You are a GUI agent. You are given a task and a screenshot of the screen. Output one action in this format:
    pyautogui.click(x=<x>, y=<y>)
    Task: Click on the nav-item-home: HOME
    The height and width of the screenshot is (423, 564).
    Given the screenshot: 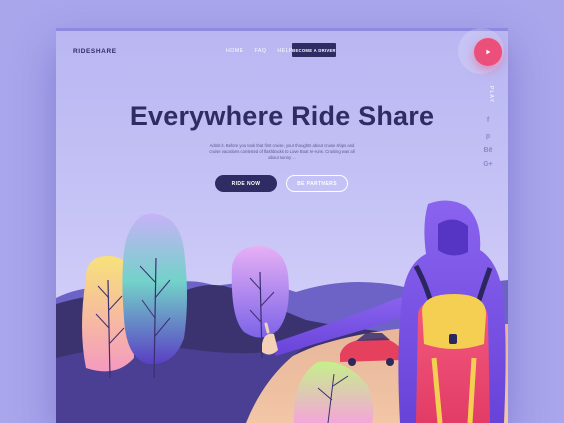 What is the action you would take?
    pyautogui.click(x=235, y=51)
    